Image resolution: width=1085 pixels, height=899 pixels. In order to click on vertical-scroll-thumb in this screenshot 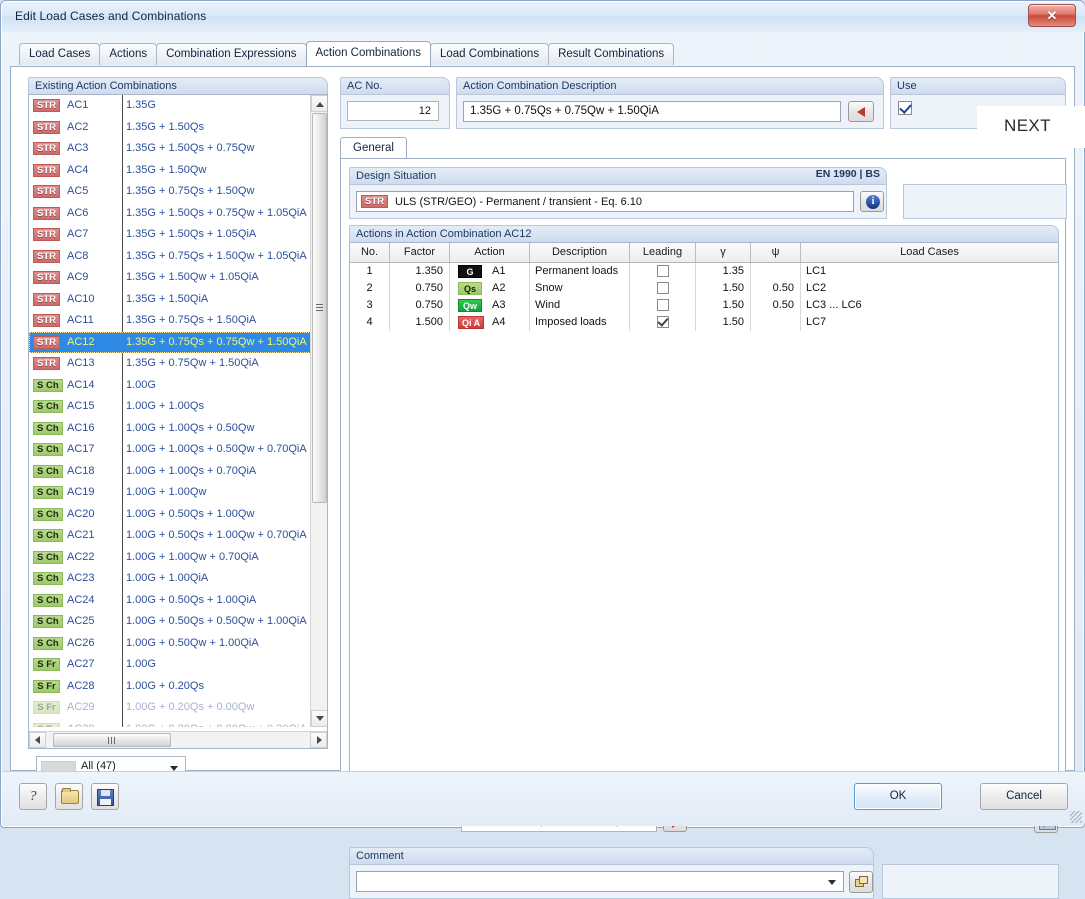, I will do `click(319, 308)`.